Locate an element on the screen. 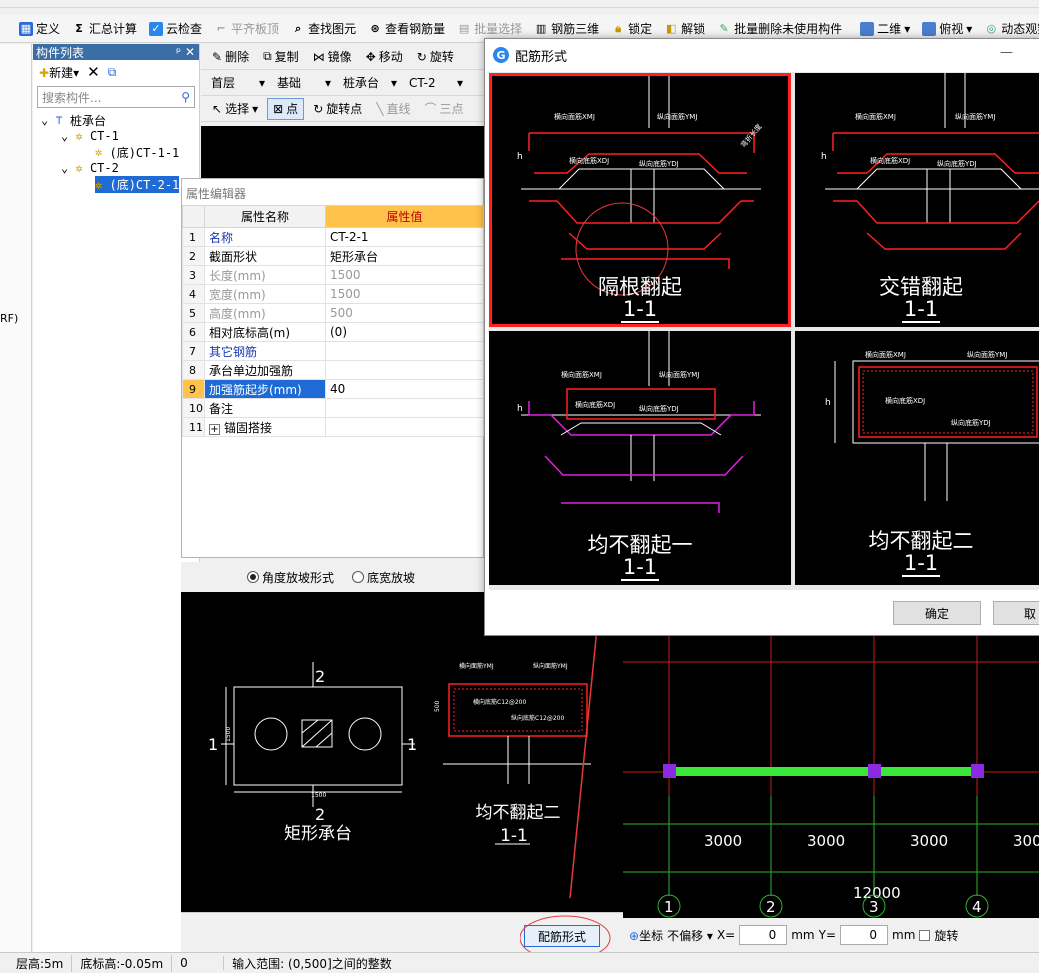 The width and height of the screenshot is (1039, 973). select-dropdown: ↖ 选择 ▾ is located at coordinates (235, 109).